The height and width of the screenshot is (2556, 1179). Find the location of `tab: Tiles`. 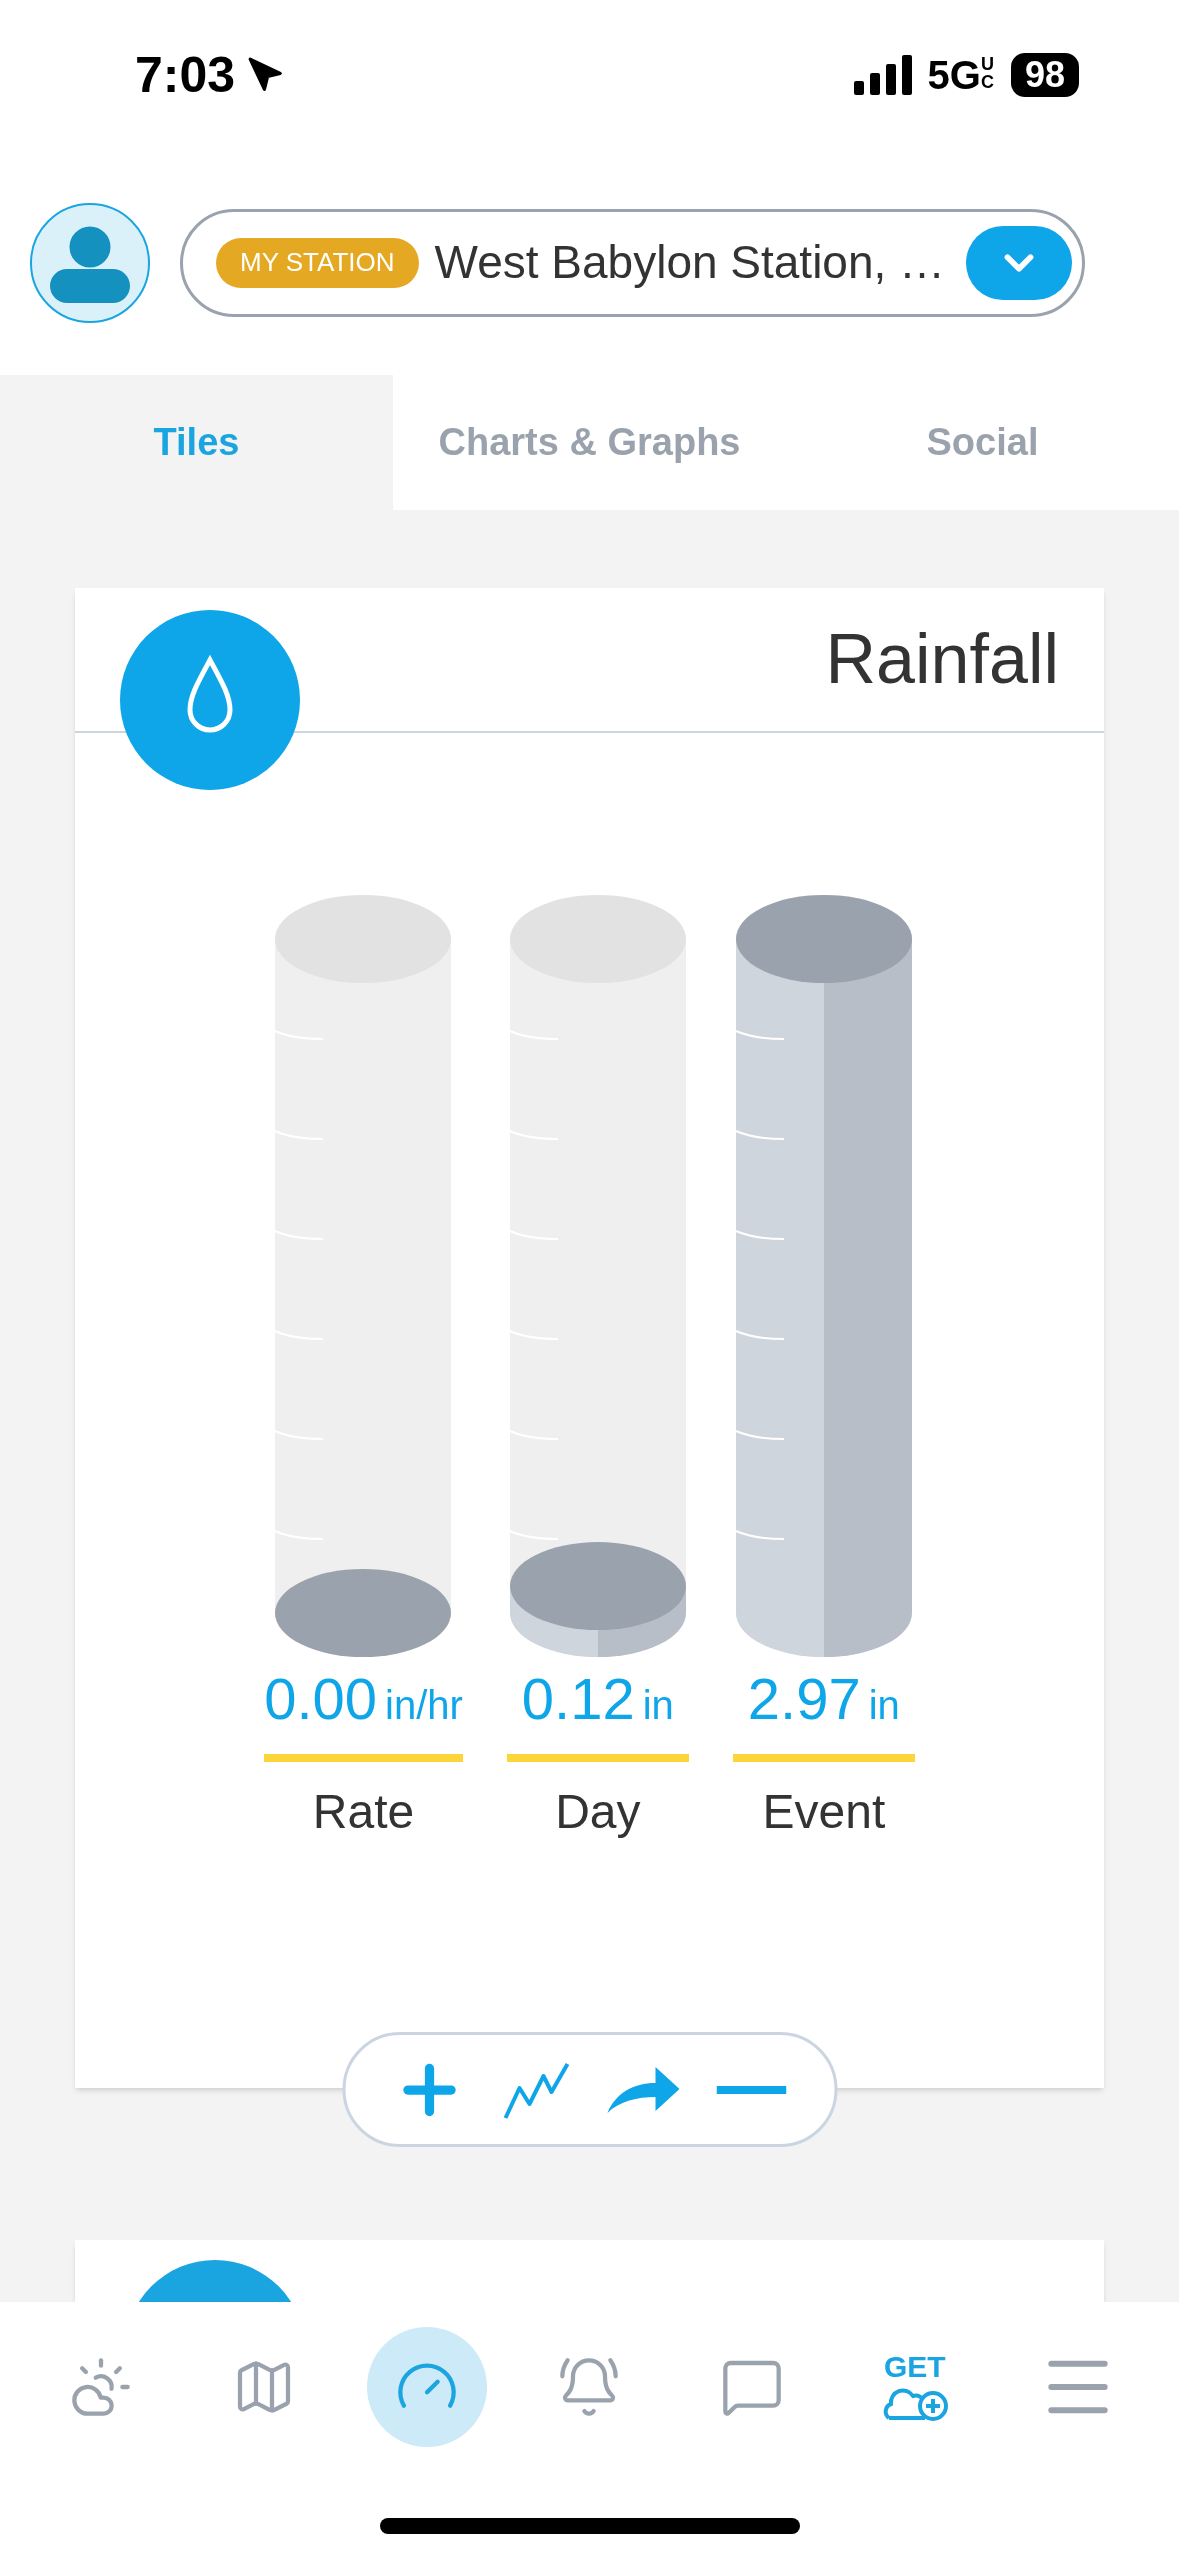

tab: Tiles is located at coordinates (196, 442).